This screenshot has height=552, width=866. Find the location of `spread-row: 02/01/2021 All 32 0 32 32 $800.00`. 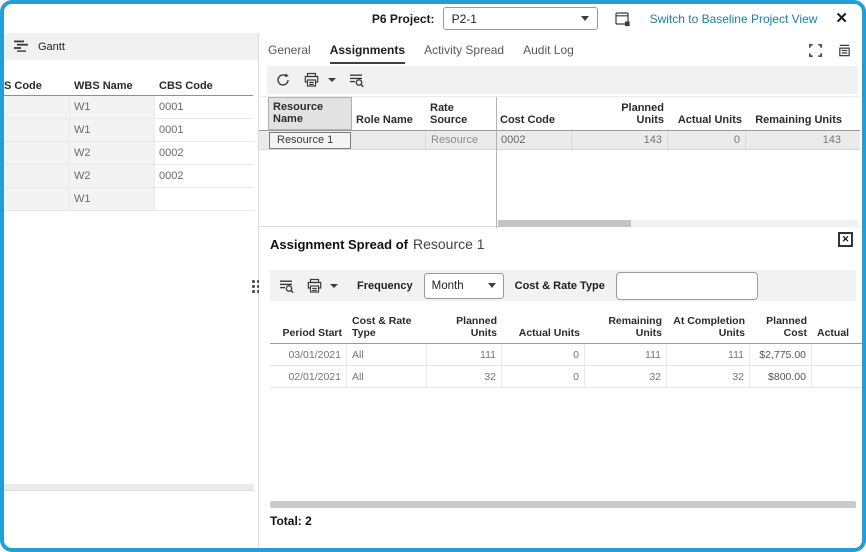

spread-row: 02/01/2021 All 32 0 32 32 $800.00 is located at coordinates (566, 377).